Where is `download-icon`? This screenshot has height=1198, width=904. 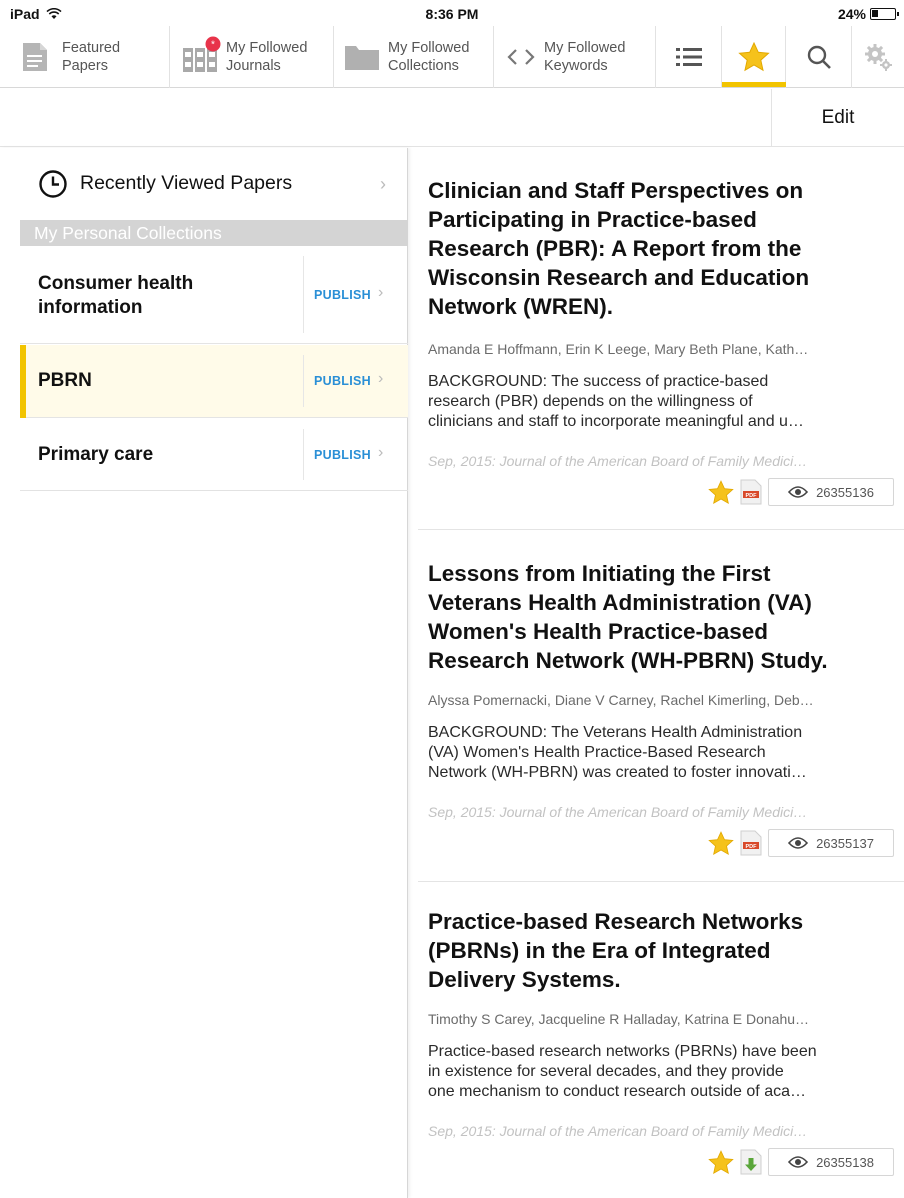
download-icon is located at coordinates (751, 1162).